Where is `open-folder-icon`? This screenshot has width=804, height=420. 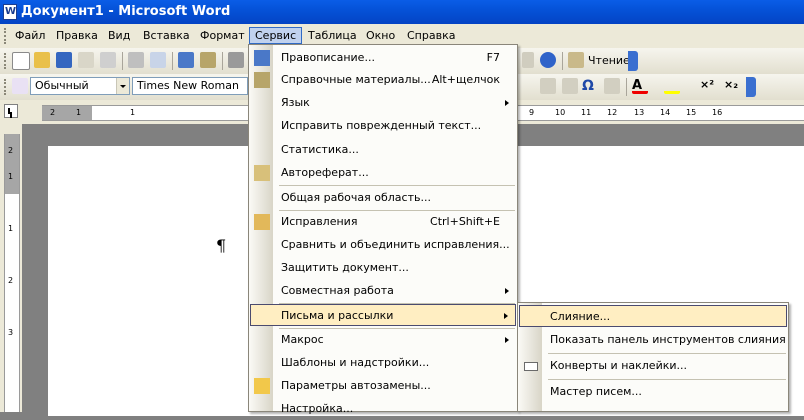
open-folder-icon is located at coordinates (42, 60).